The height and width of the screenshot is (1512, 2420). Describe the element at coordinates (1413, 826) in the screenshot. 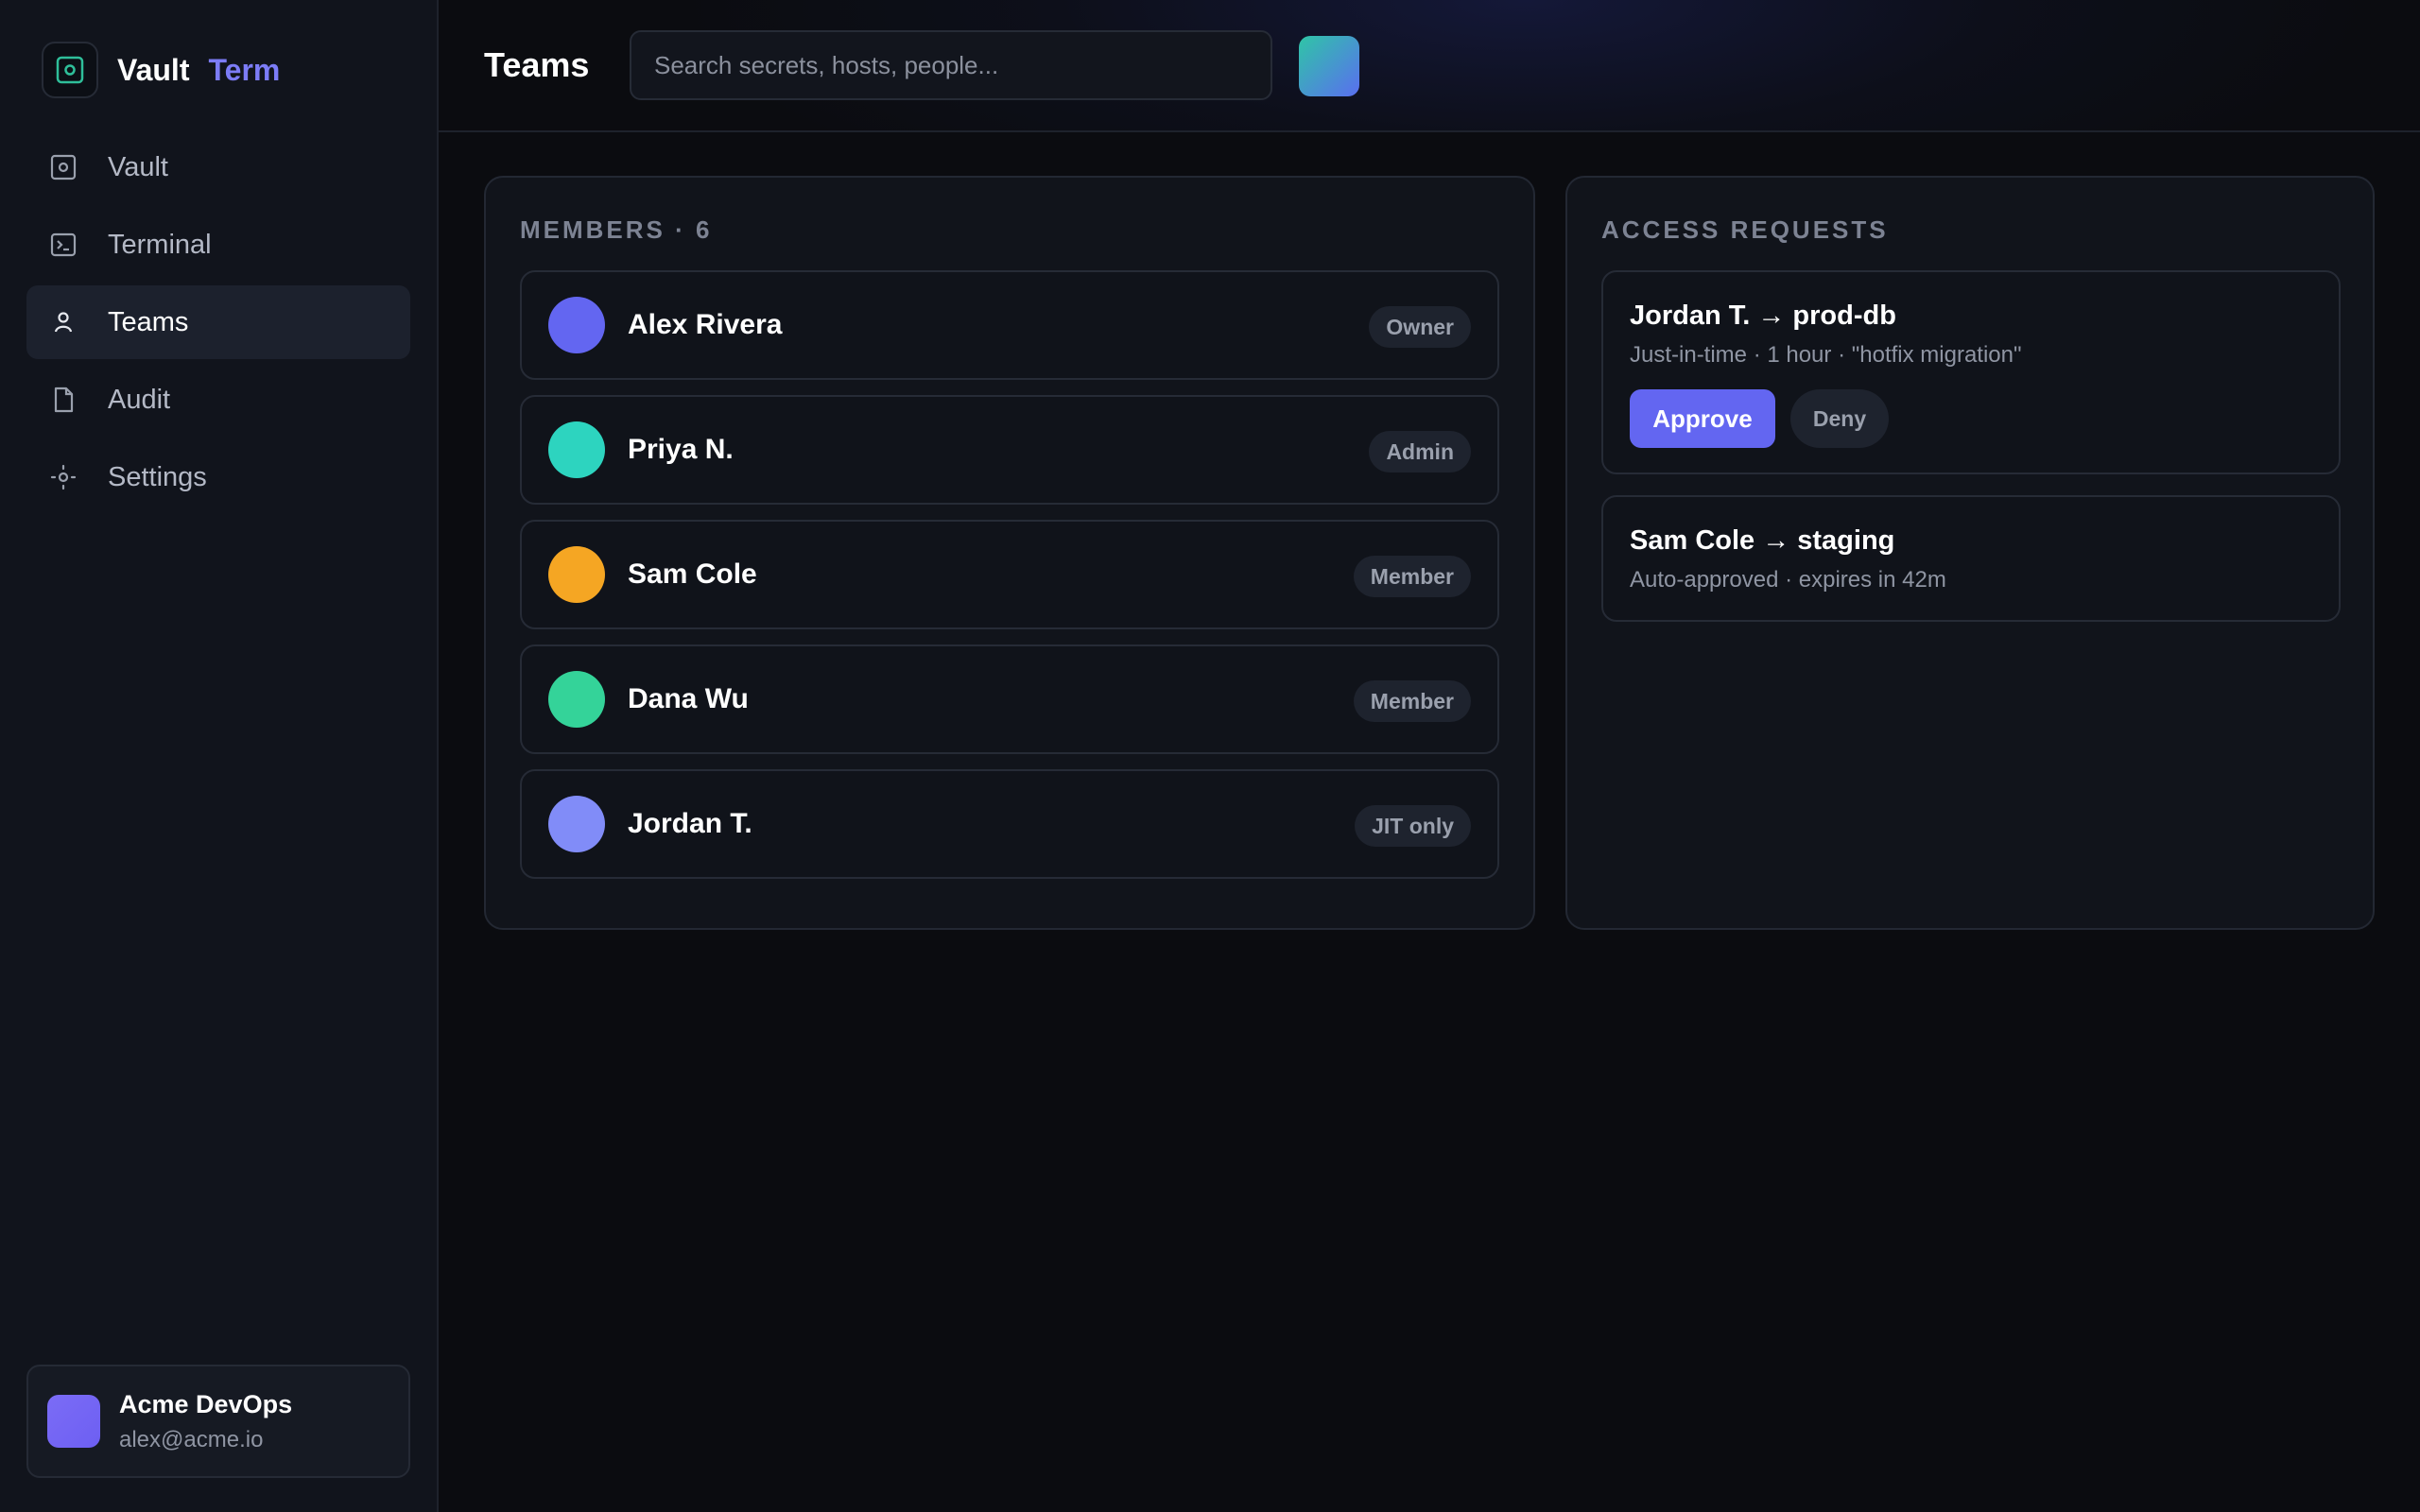

I see `role-badge: JIT only` at that location.